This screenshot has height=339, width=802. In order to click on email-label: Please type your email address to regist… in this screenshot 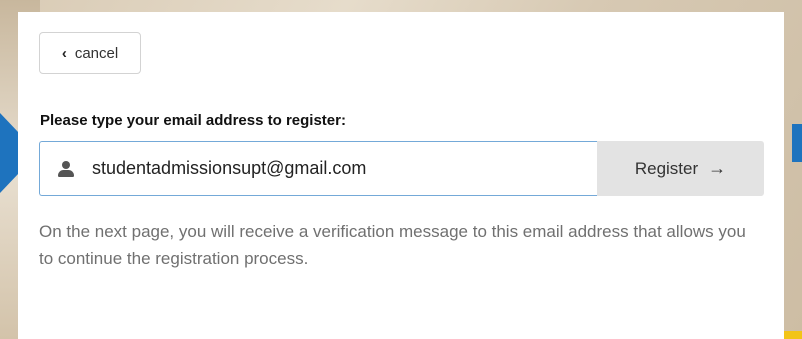, I will do `click(193, 120)`.